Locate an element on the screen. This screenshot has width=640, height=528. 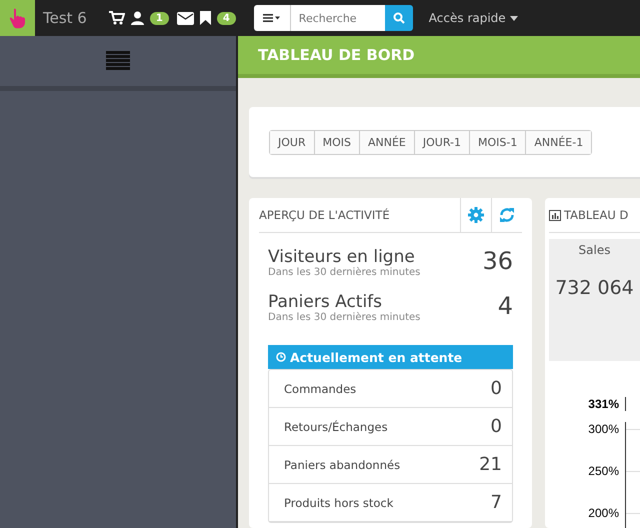
axis-label: 331% is located at coordinates (603, 404).